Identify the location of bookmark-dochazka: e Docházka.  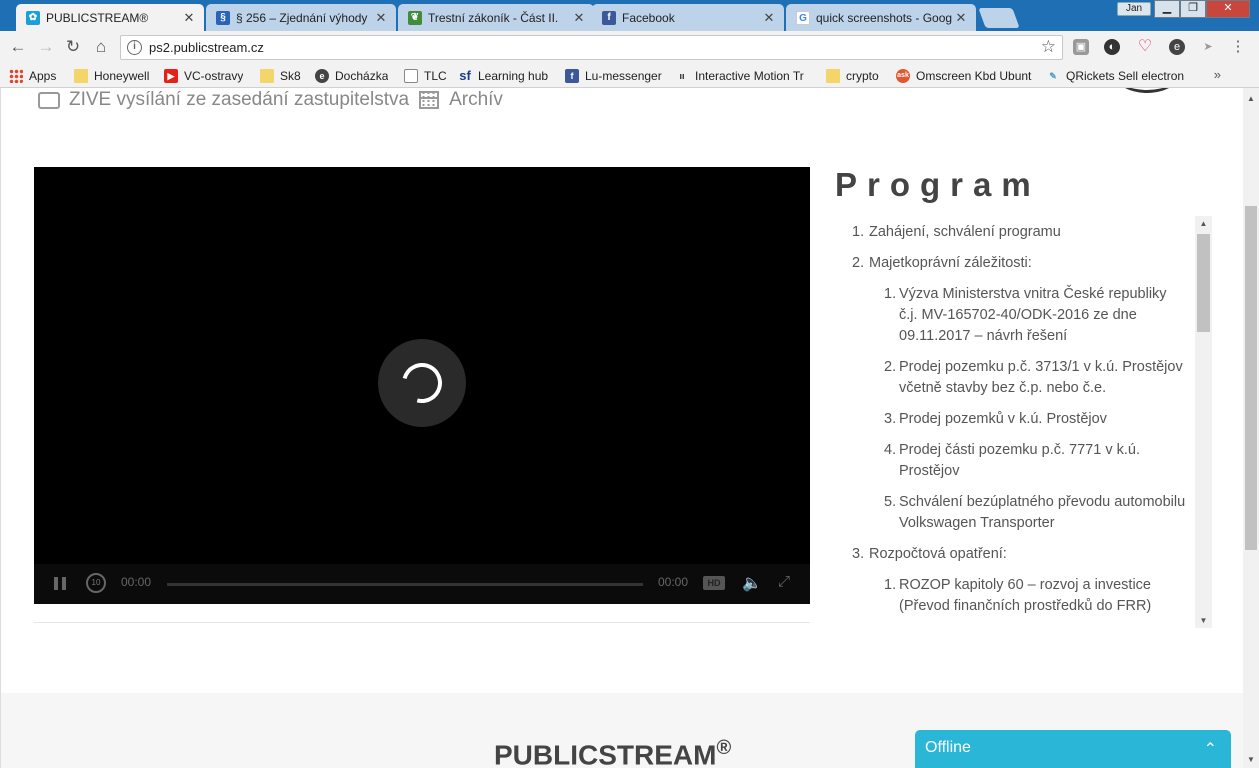
(351, 75).